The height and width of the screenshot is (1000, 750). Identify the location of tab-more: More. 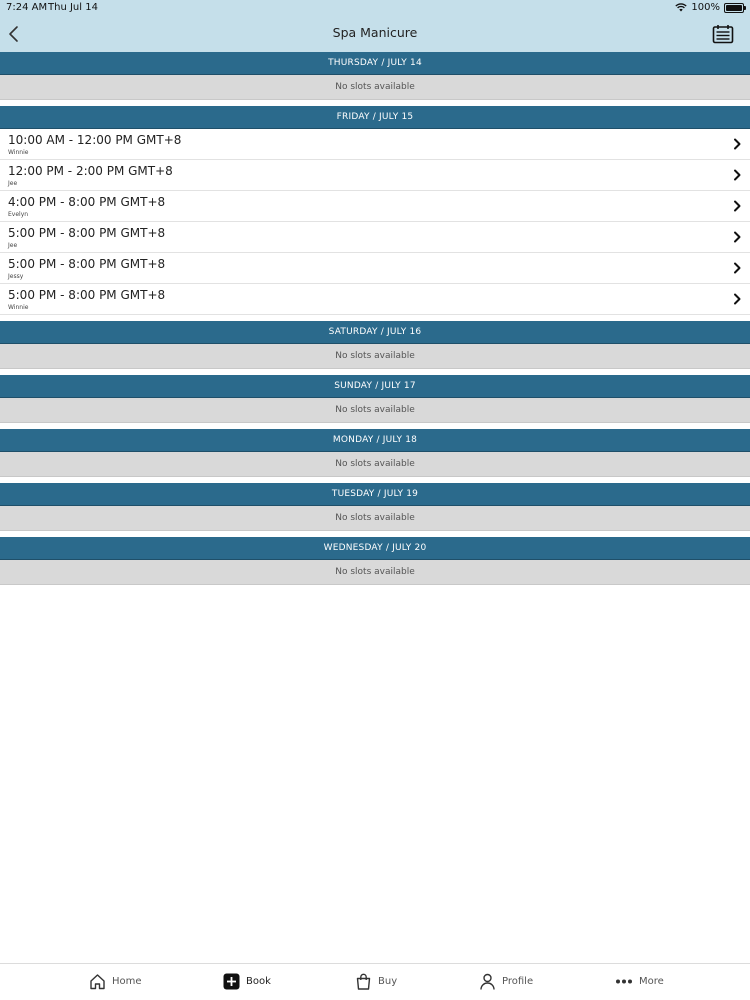
(639, 981).